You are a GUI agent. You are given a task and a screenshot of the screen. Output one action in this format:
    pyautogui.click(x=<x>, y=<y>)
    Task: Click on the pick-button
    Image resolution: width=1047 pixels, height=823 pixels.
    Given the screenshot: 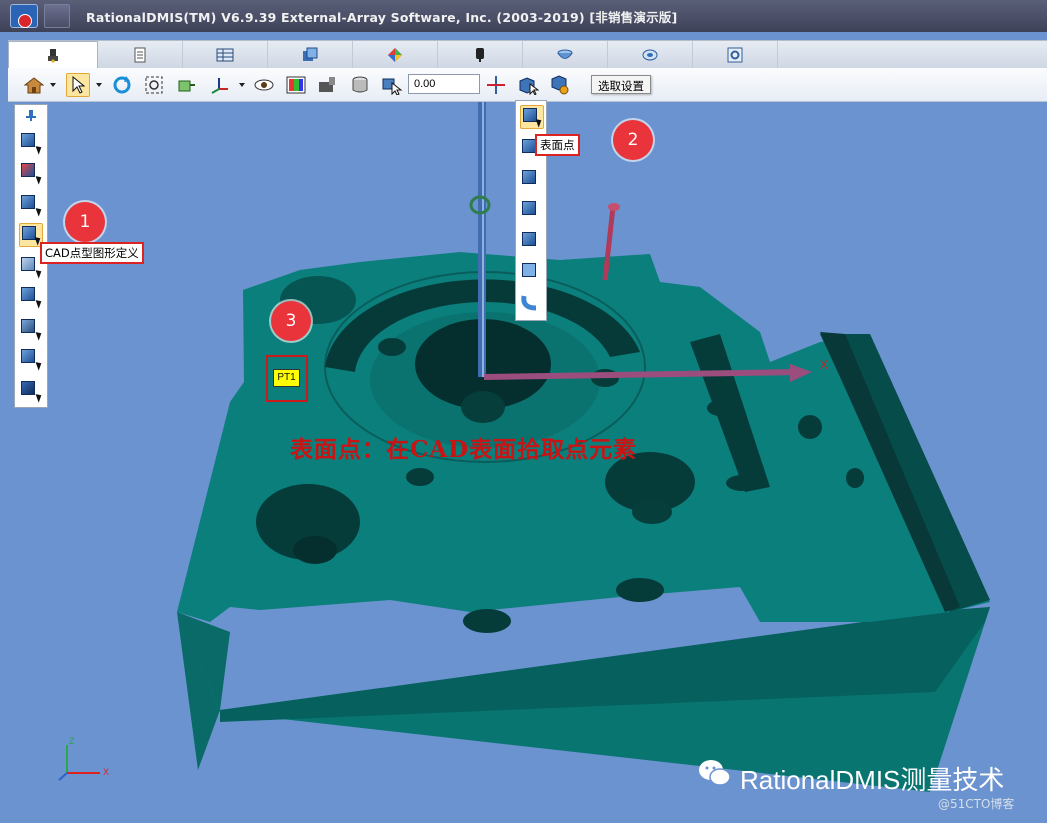 What is the action you would take?
    pyautogui.click(x=392, y=85)
    